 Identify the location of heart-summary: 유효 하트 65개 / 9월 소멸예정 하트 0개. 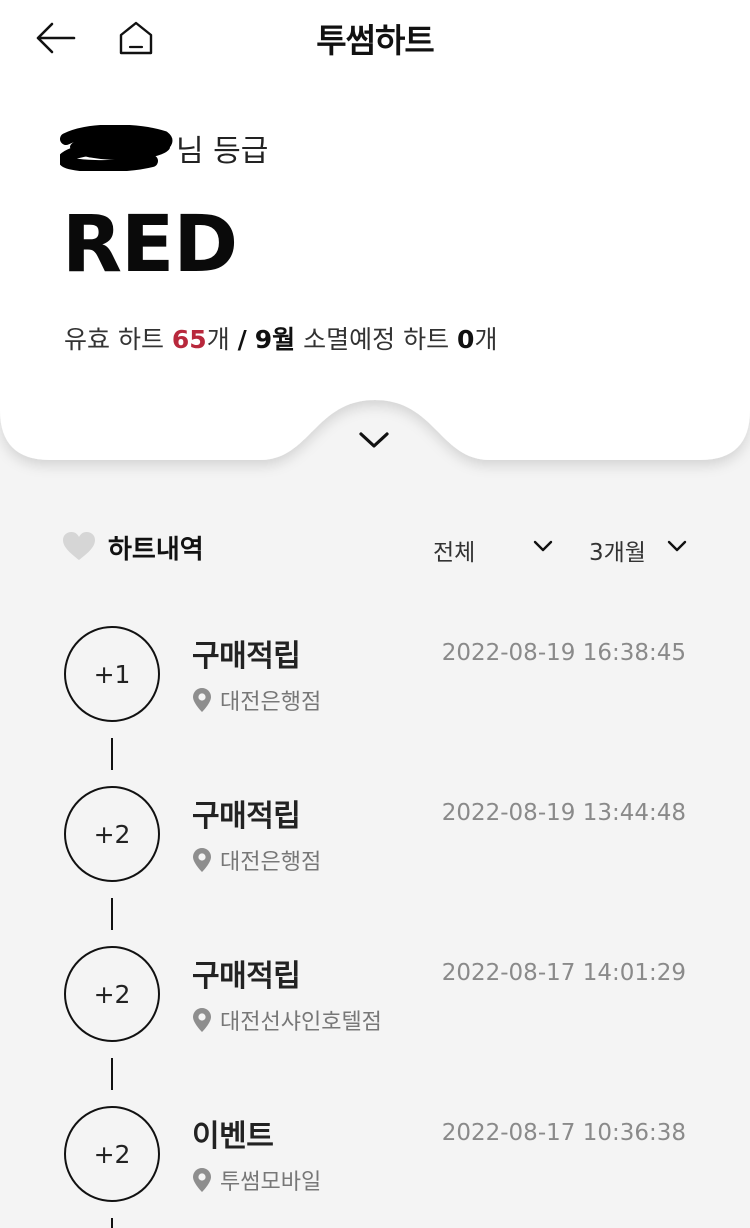
(280, 338).